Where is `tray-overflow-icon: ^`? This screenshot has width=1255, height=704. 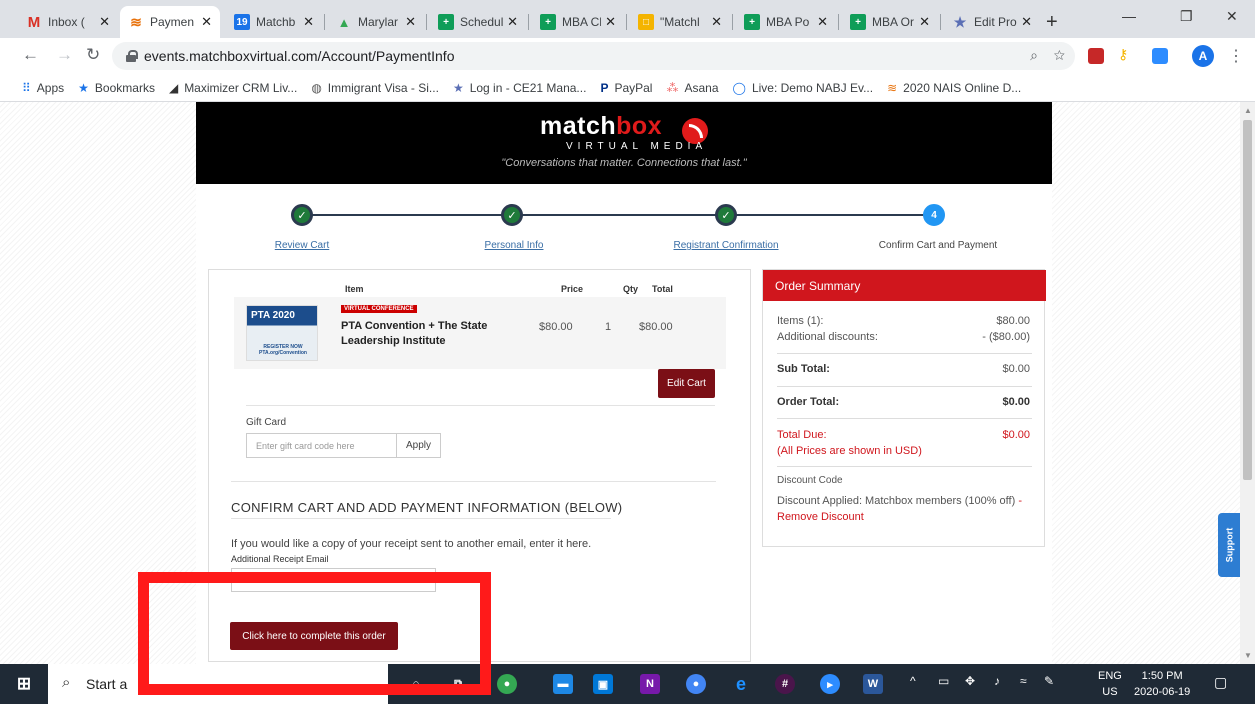 tray-overflow-icon: ^ is located at coordinates (913, 681).